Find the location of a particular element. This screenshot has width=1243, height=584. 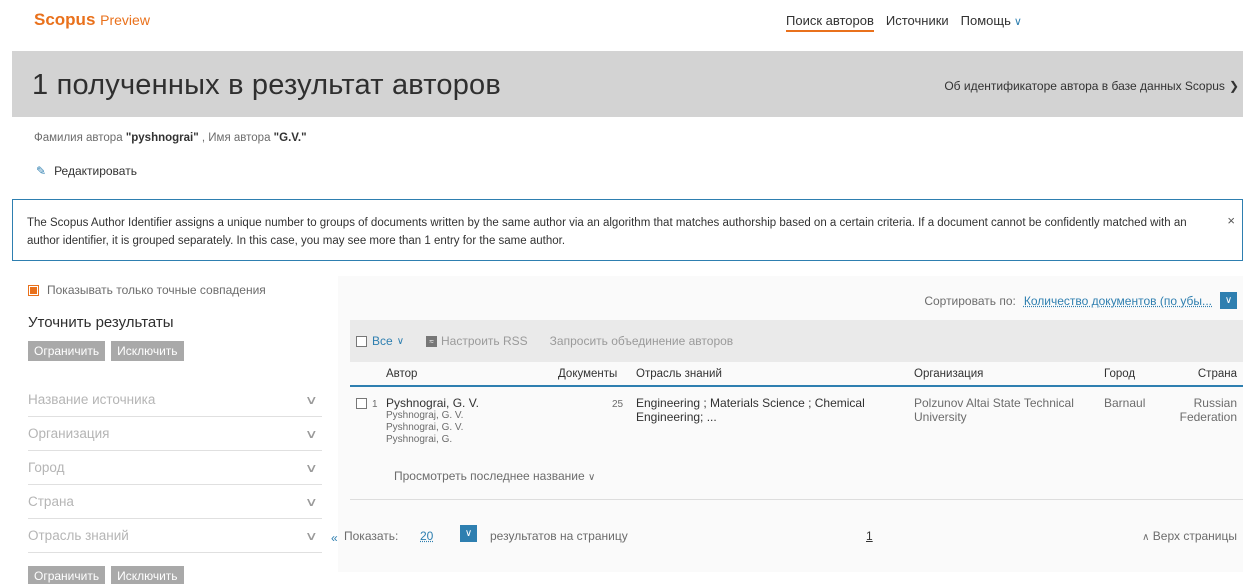

country-cell: Russian Federation is located at coordinates (1208, 410).